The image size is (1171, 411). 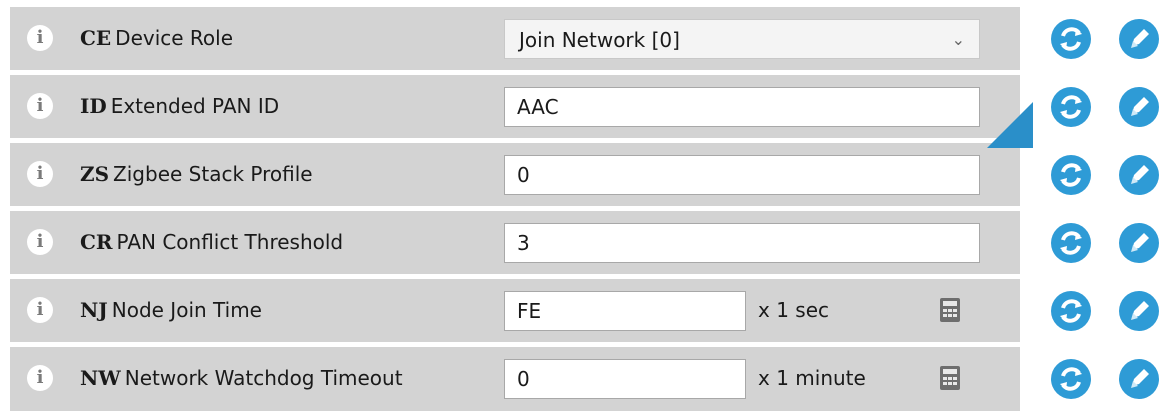 I want to click on input-value: 3, so click(x=523, y=243).